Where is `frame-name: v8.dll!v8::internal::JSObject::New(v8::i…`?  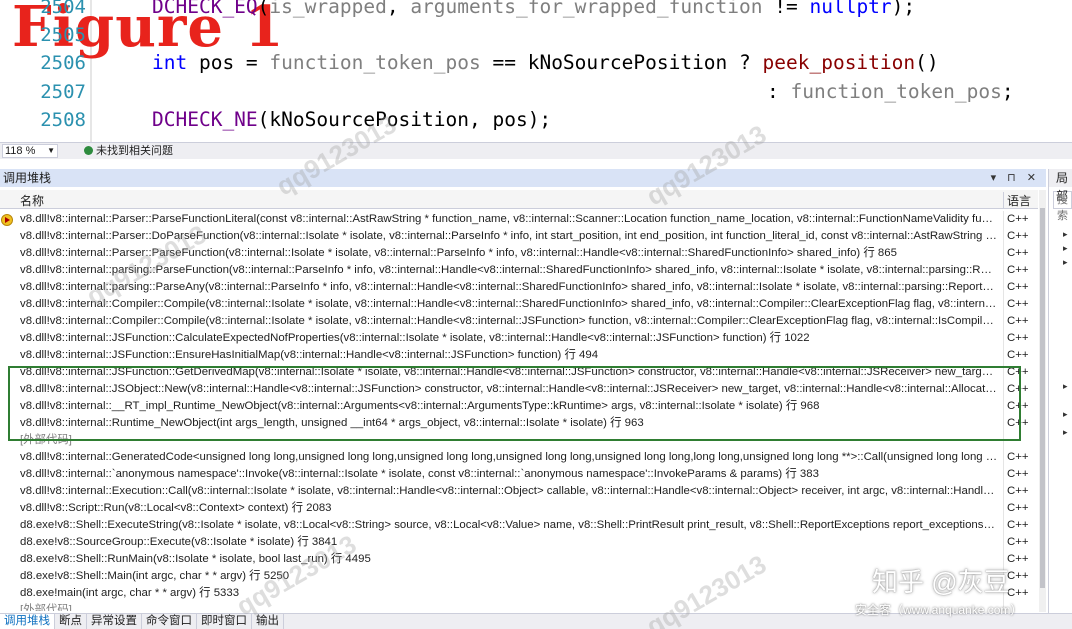 frame-name: v8.dll!v8::internal::JSObject::New(v8::i… is located at coordinates (509, 389).